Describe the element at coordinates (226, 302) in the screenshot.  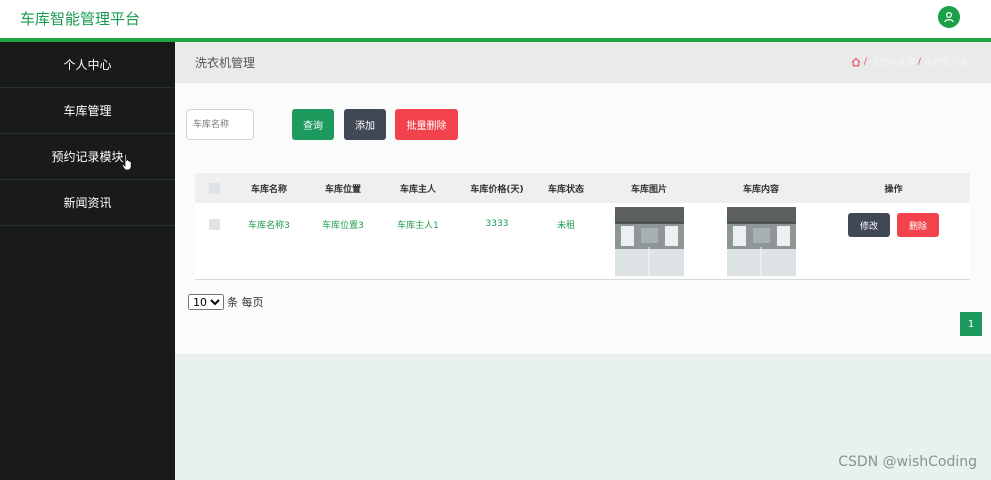
I see `page-size-control: 10 条 每页` at that location.